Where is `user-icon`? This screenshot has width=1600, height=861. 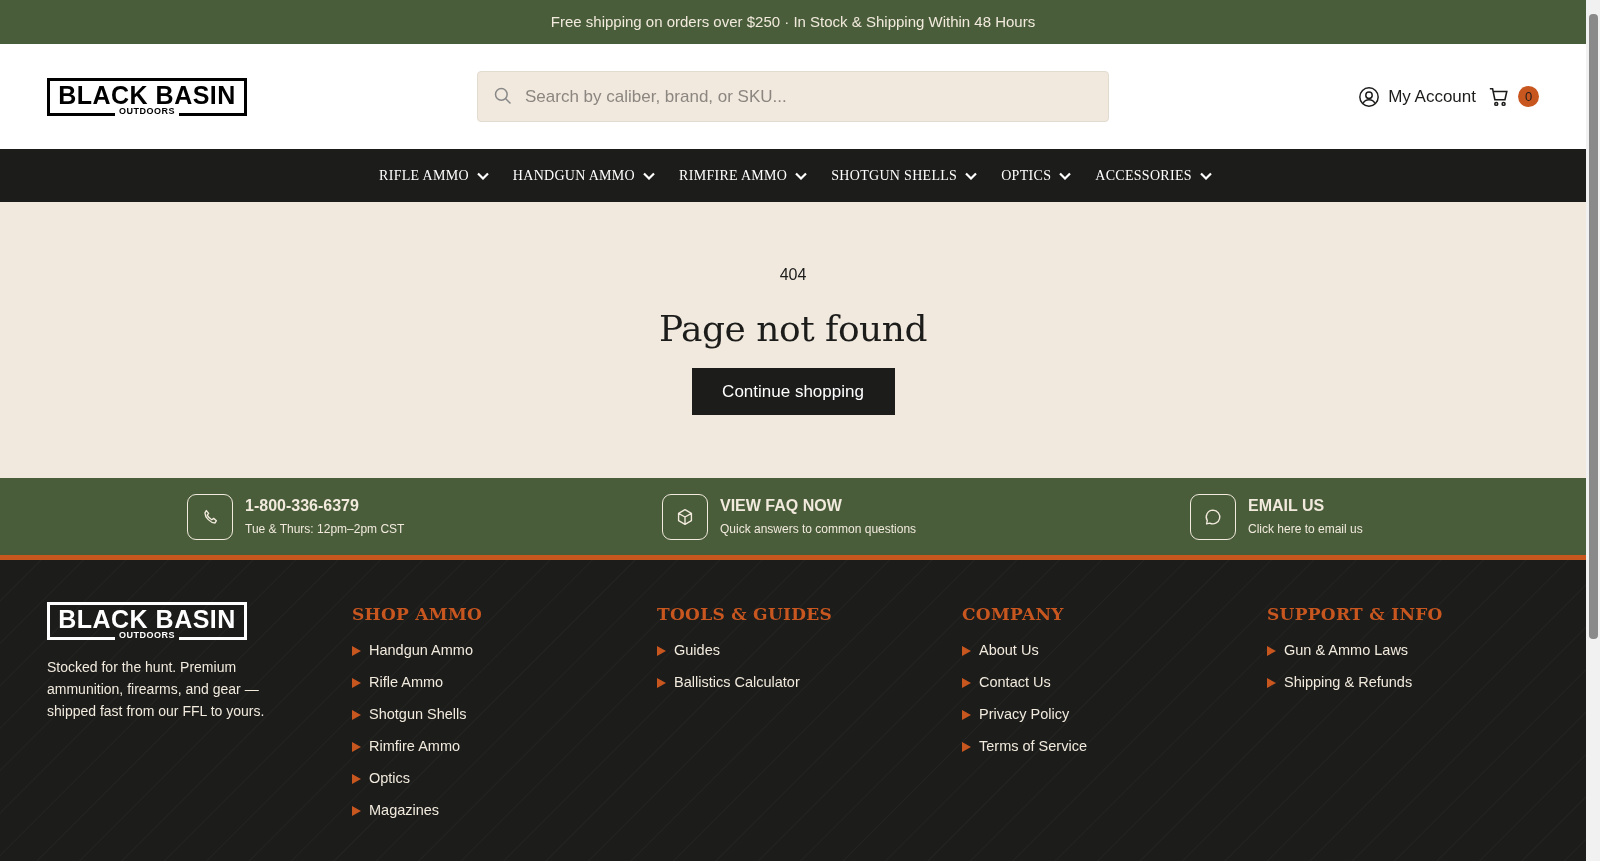
user-icon is located at coordinates (1369, 96).